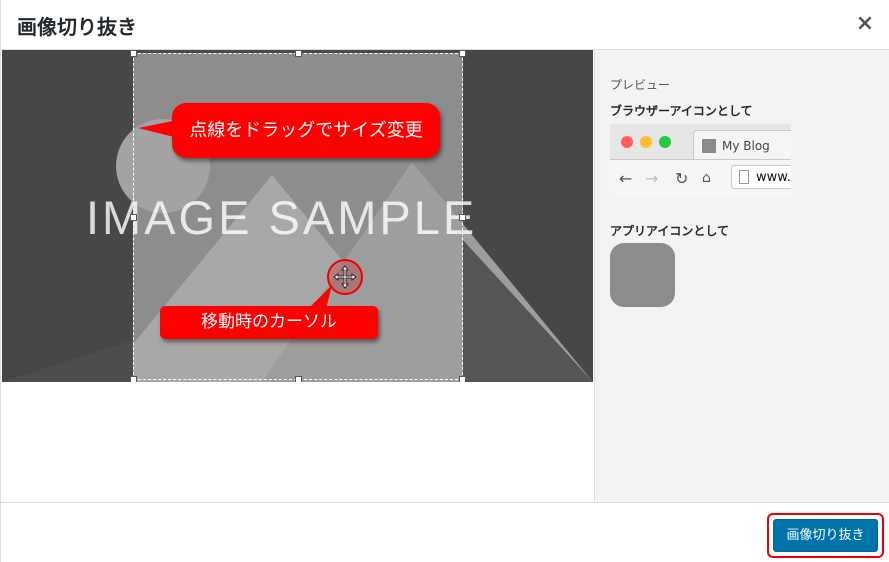  Describe the element at coordinates (744, 177) in the screenshot. I see `page-icon` at that location.